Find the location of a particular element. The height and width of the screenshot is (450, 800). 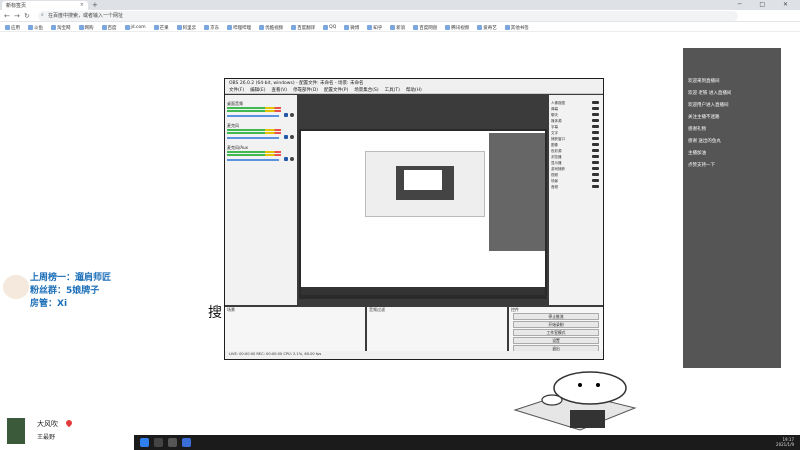

menu-item: 配置文件(P) is located at coordinates (336, 90).